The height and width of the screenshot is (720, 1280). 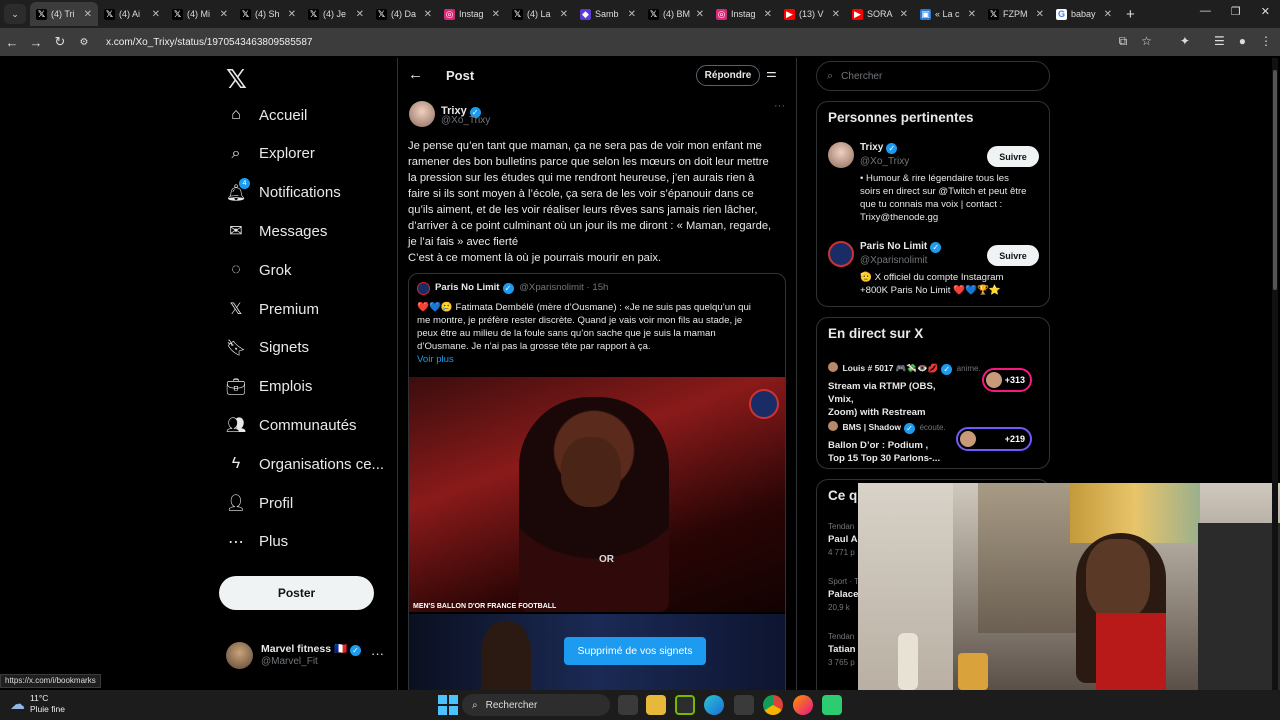 I want to click on person-name: Paris No Limit, so click(x=893, y=246).